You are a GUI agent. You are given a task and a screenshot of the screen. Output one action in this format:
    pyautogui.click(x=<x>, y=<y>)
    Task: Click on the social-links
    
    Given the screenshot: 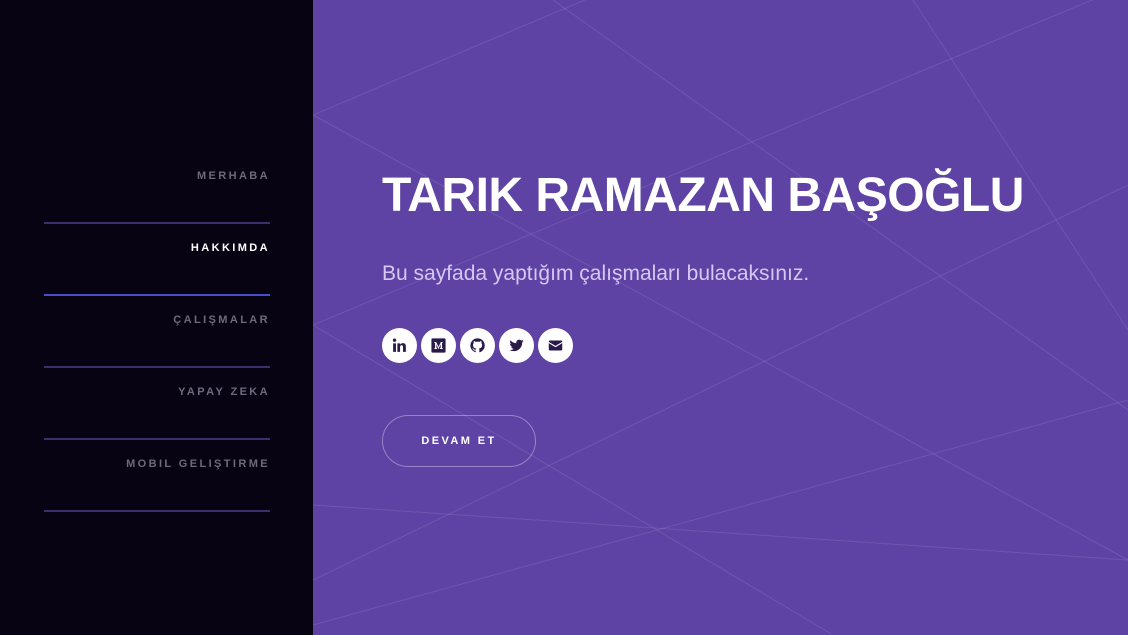 What is the action you would take?
    pyautogui.click(x=742, y=345)
    